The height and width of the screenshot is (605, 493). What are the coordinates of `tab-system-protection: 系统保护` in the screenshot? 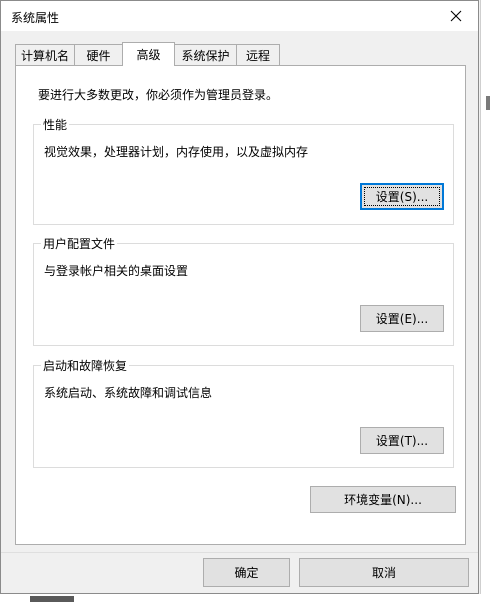 It's located at (205, 54).